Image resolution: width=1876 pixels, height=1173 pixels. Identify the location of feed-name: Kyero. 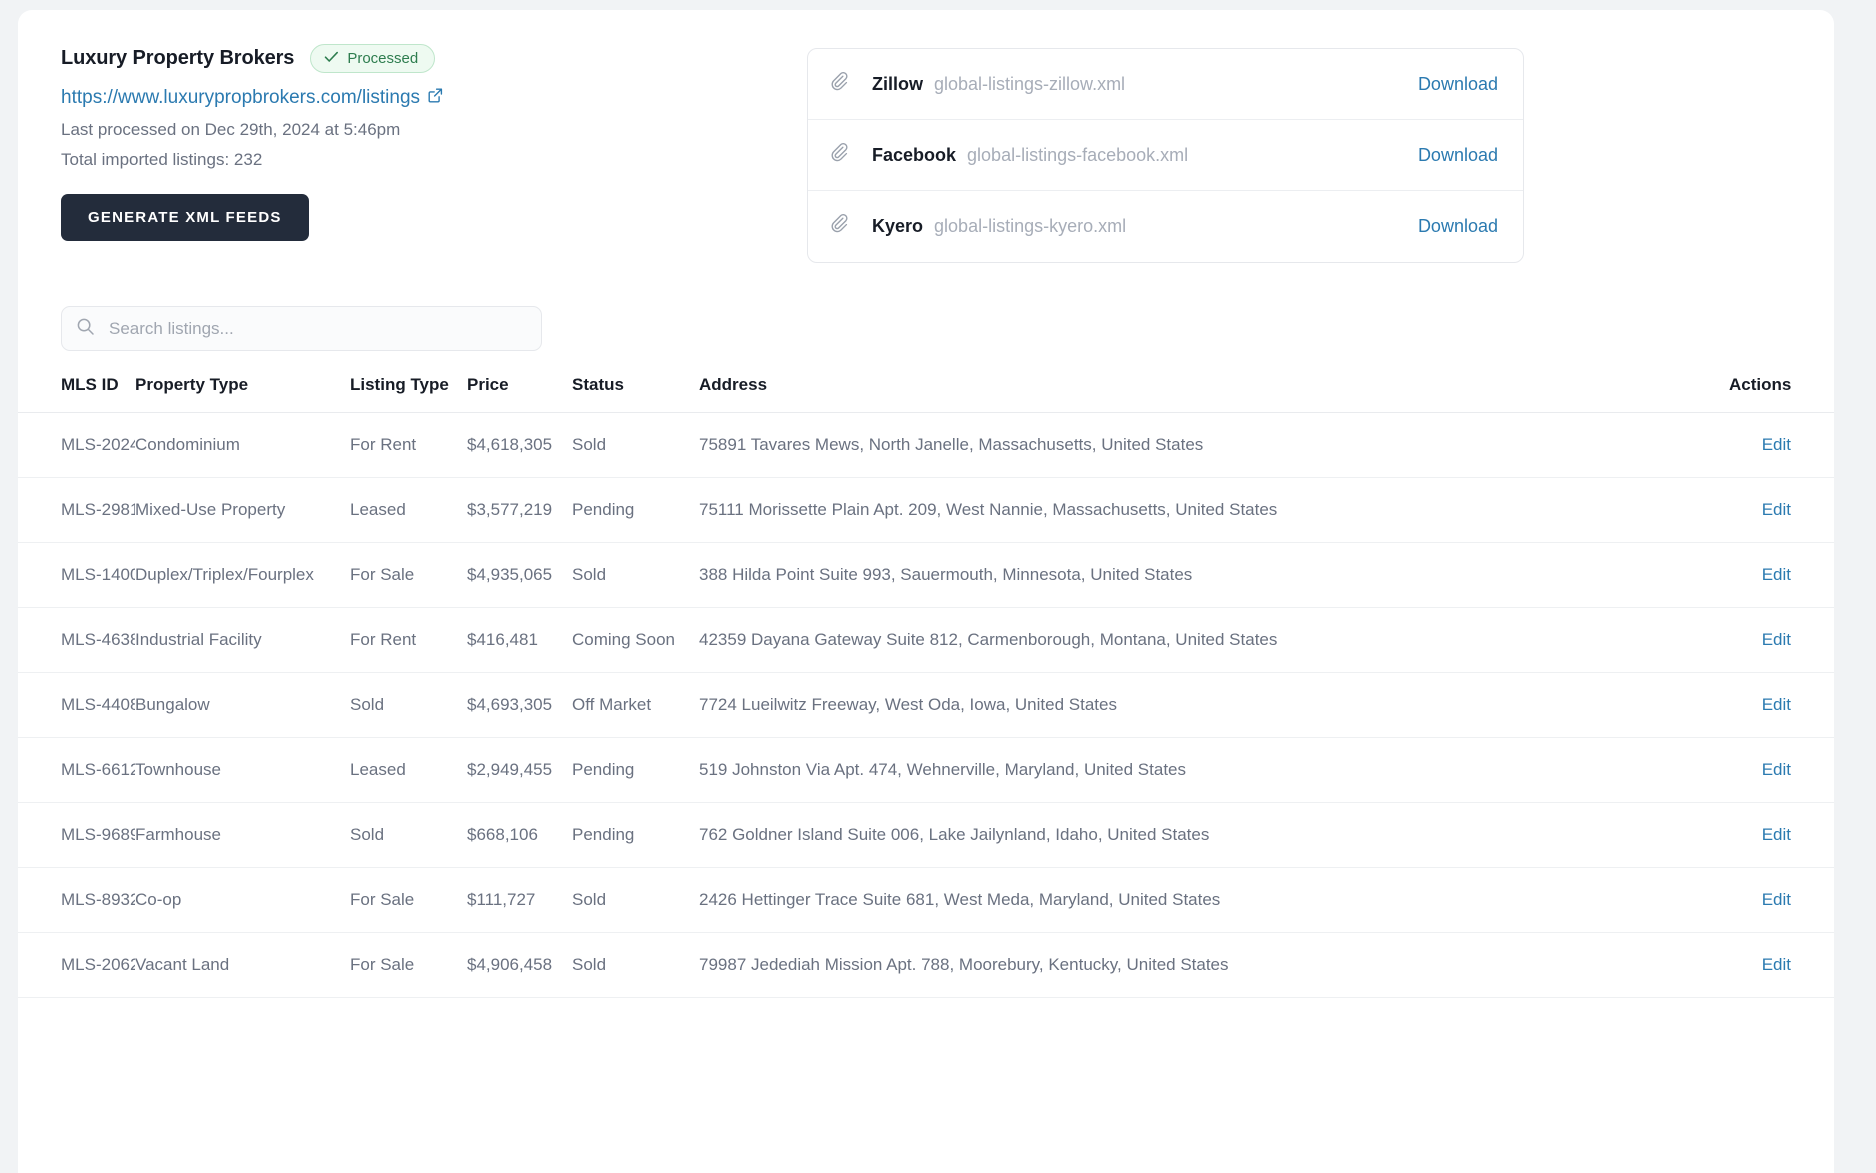
(898, 226).